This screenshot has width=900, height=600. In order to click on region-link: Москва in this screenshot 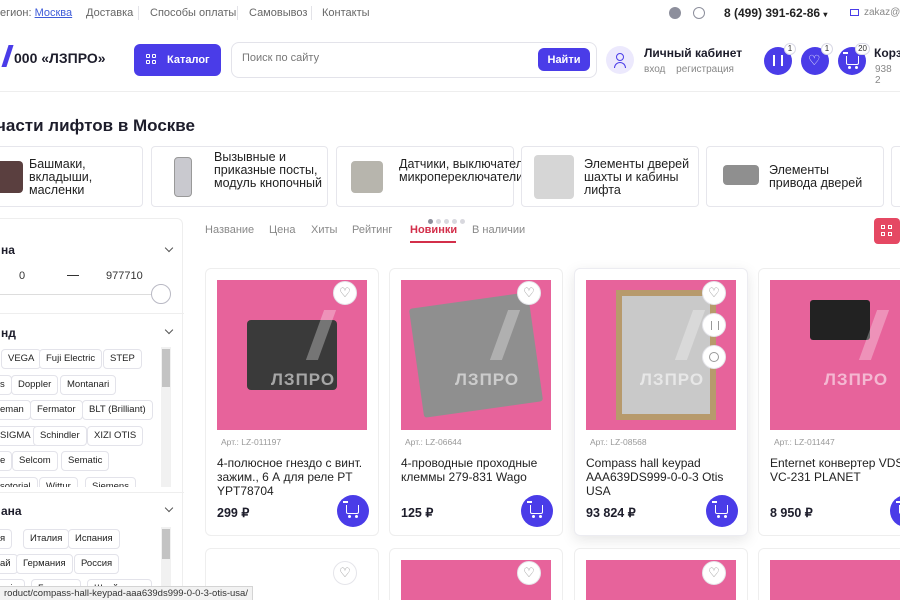, I will do `click(54, 13)`.